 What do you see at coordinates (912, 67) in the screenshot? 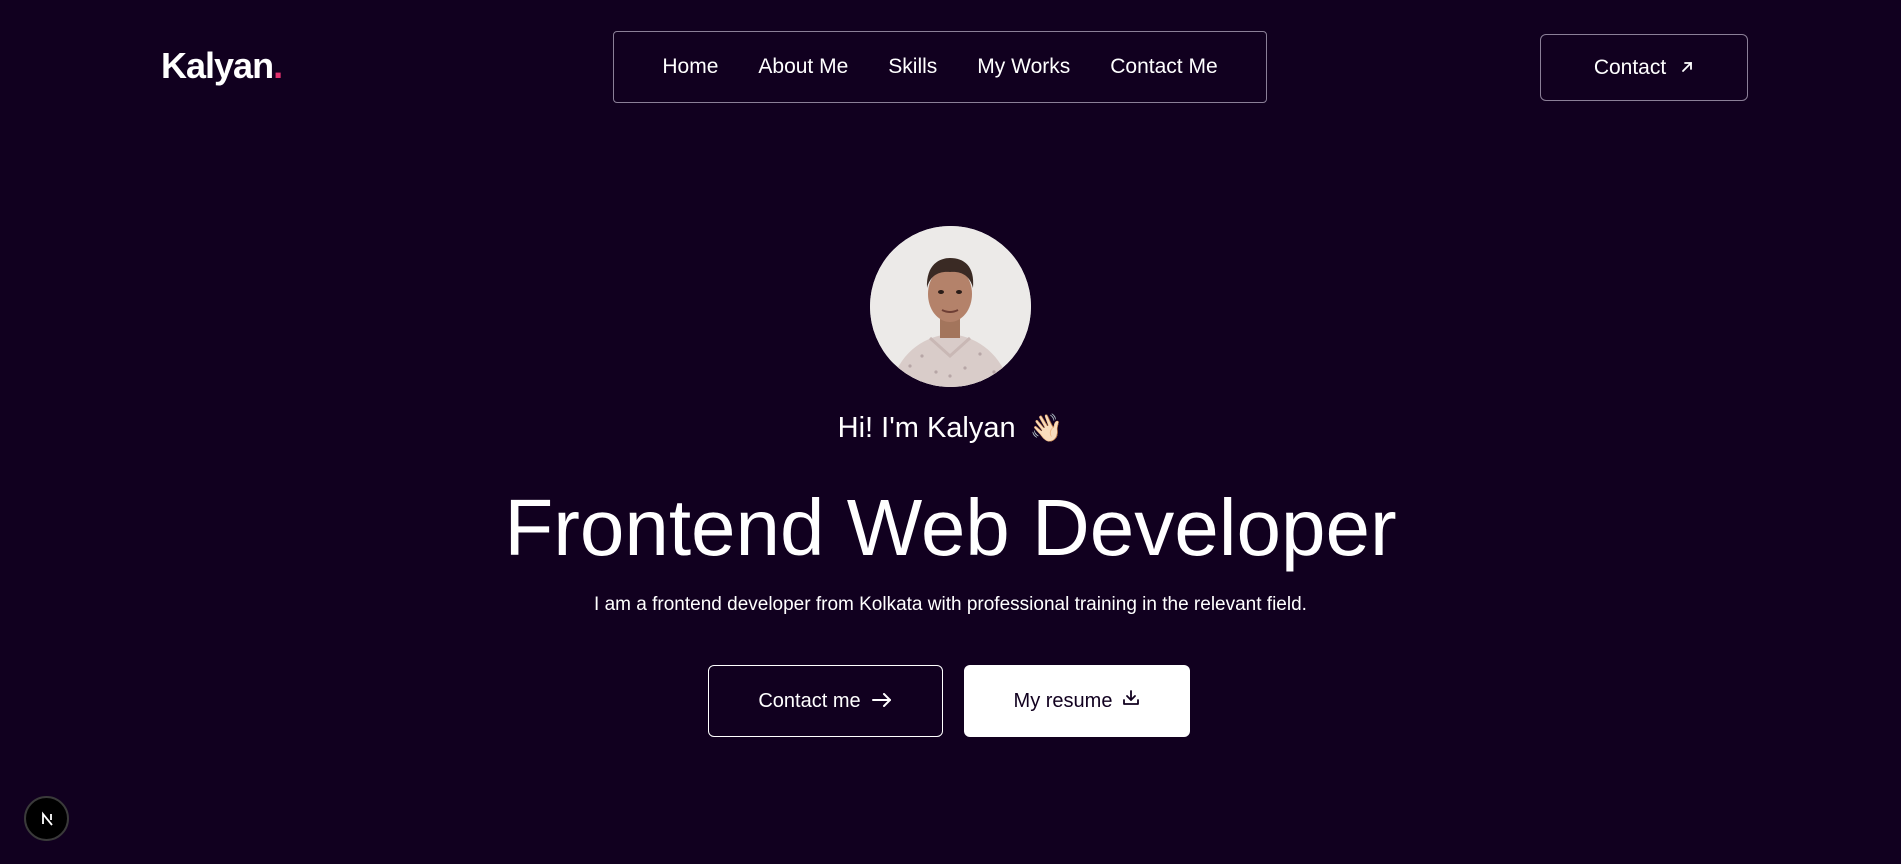
I see `nav-skills: Skills` at bounding box center [912, 67].